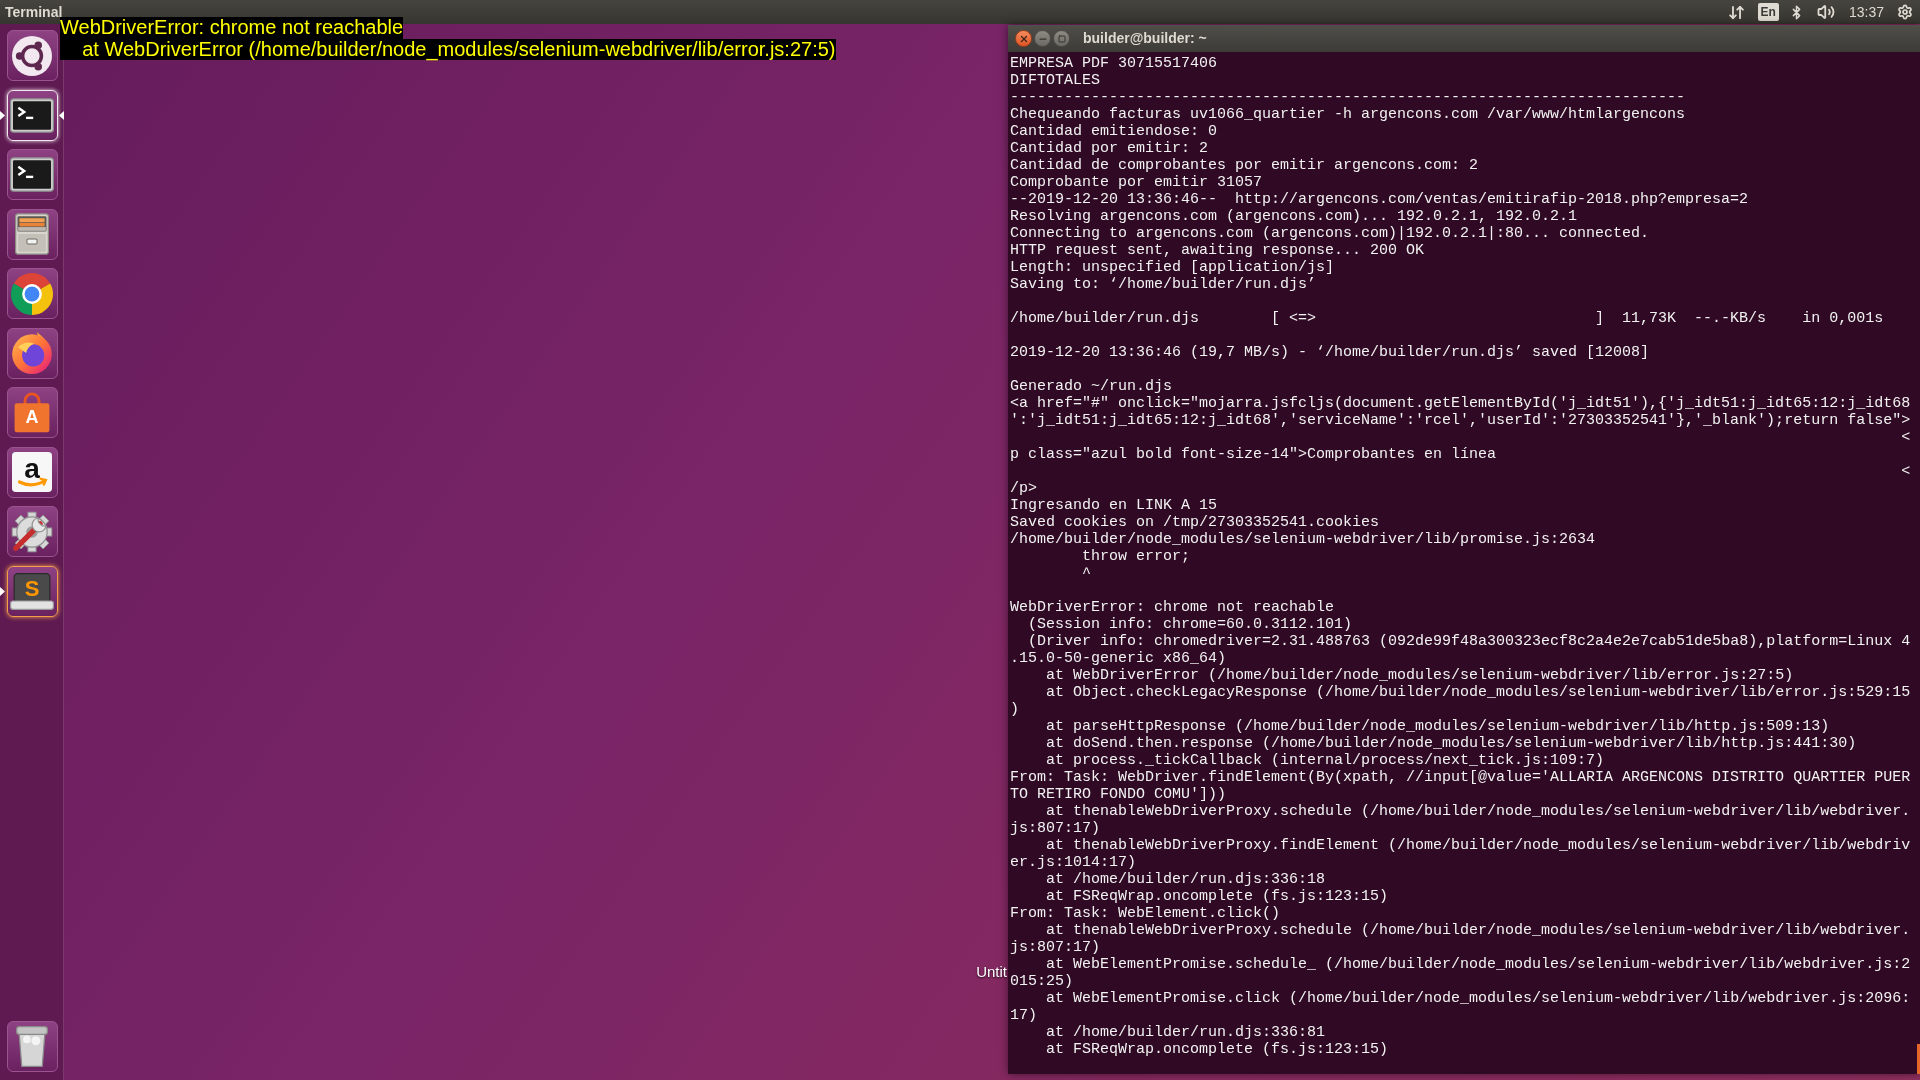 The height and width of the screenshot is (1080, 1920). I want to click on clock: 13:37, so click(1866, 12).